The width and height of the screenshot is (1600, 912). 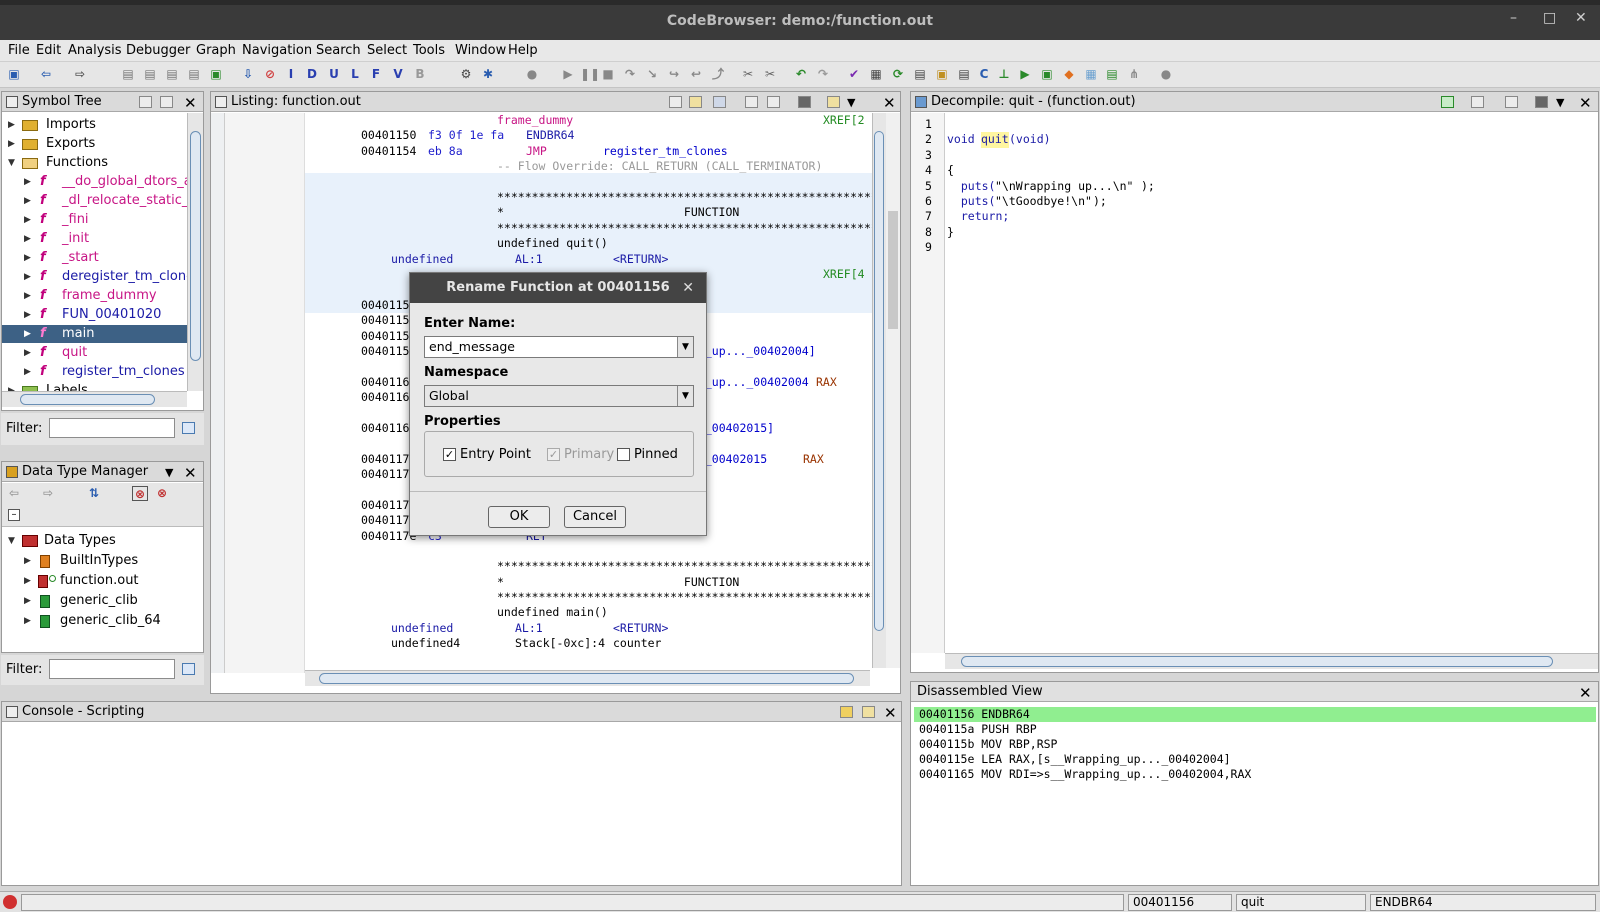 What do you see at coordinates (277, 50) in the screenshot?
I see `menu-navigation: Navigation` at bounding box center [277, 50].